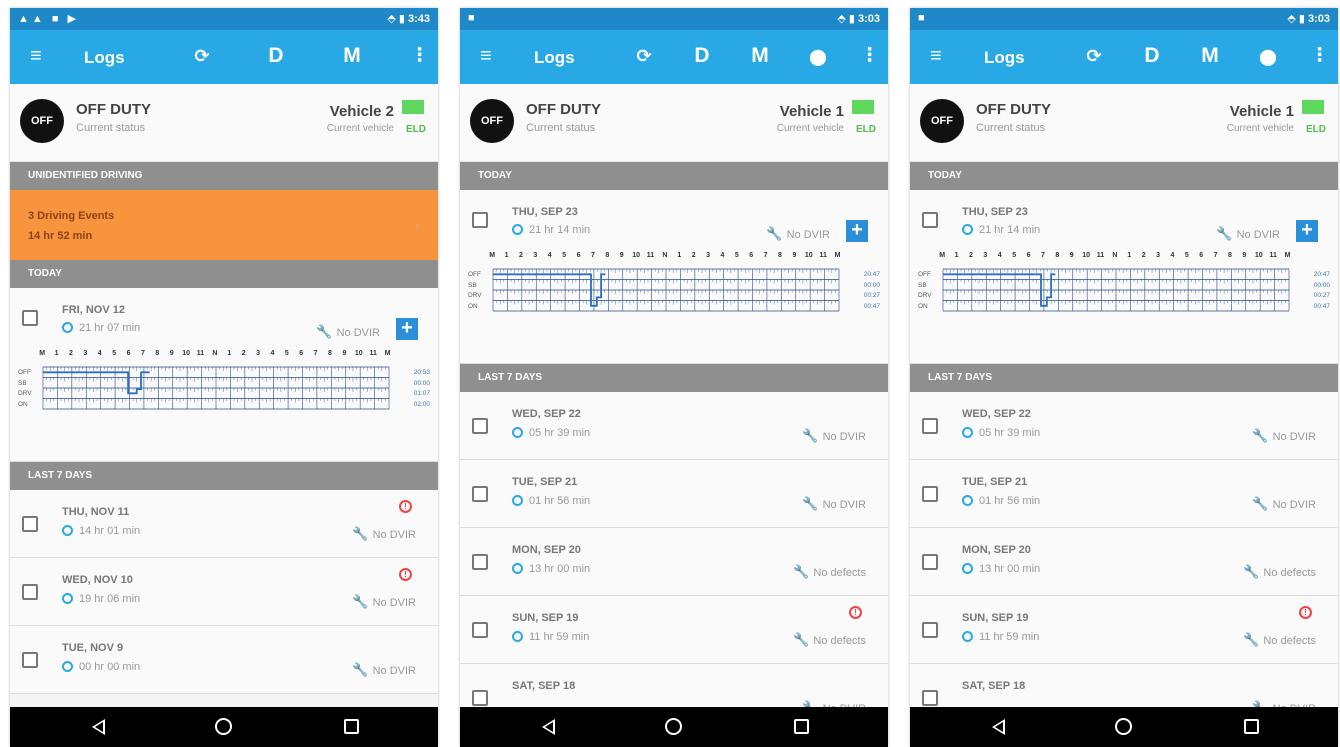 This screenshot has width=1340, height=747. I want to click on dvir-status: 🔧 No defects, so click(1279, 572).